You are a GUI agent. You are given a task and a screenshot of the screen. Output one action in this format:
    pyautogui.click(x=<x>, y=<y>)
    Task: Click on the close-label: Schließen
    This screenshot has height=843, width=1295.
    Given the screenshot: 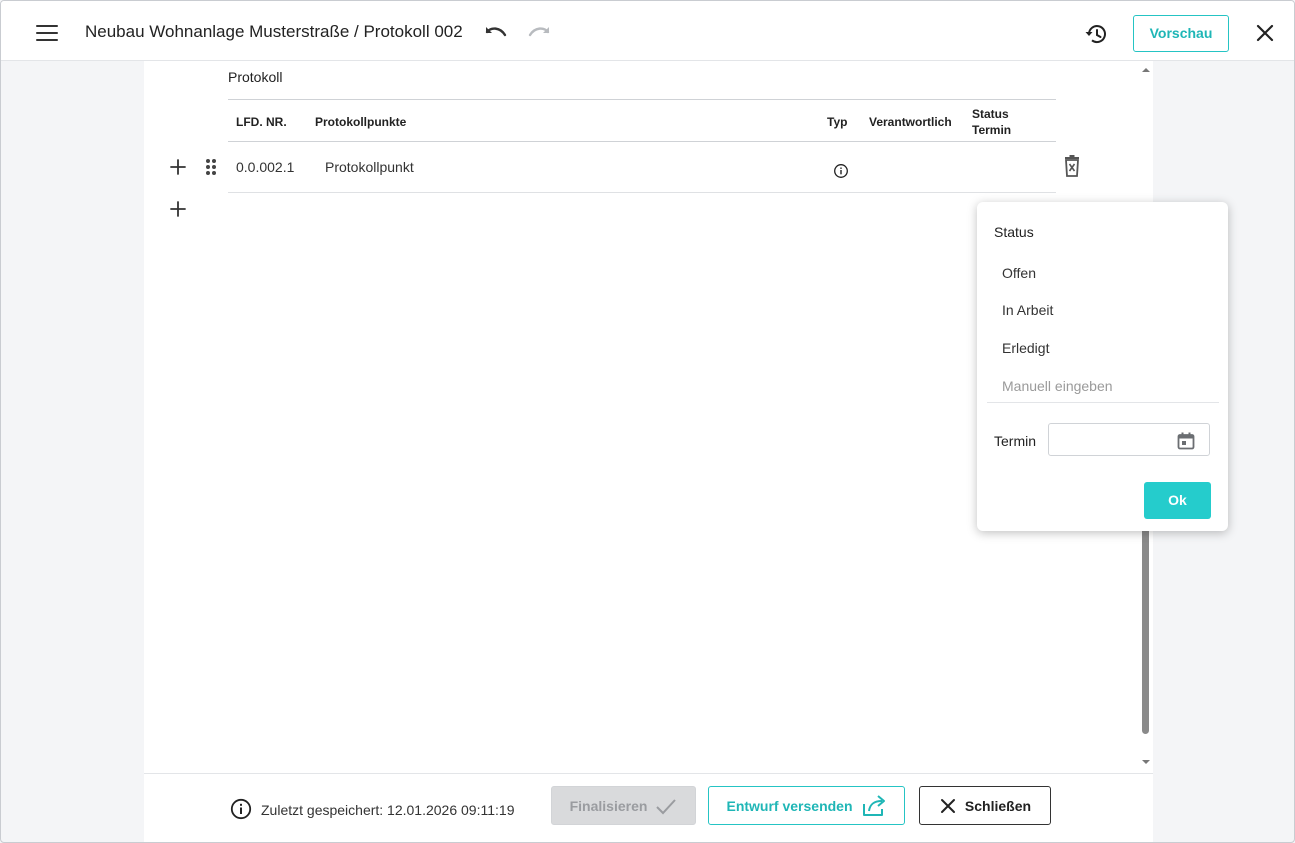 What is the action you would take?
    pyautogui.click(x=998, y=805)
    